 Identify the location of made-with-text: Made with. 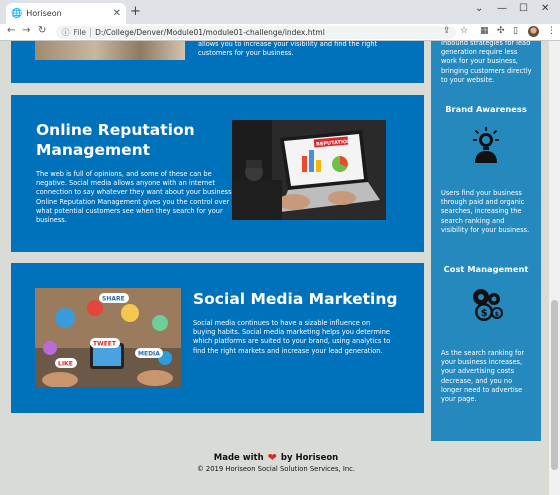
(238, 458).